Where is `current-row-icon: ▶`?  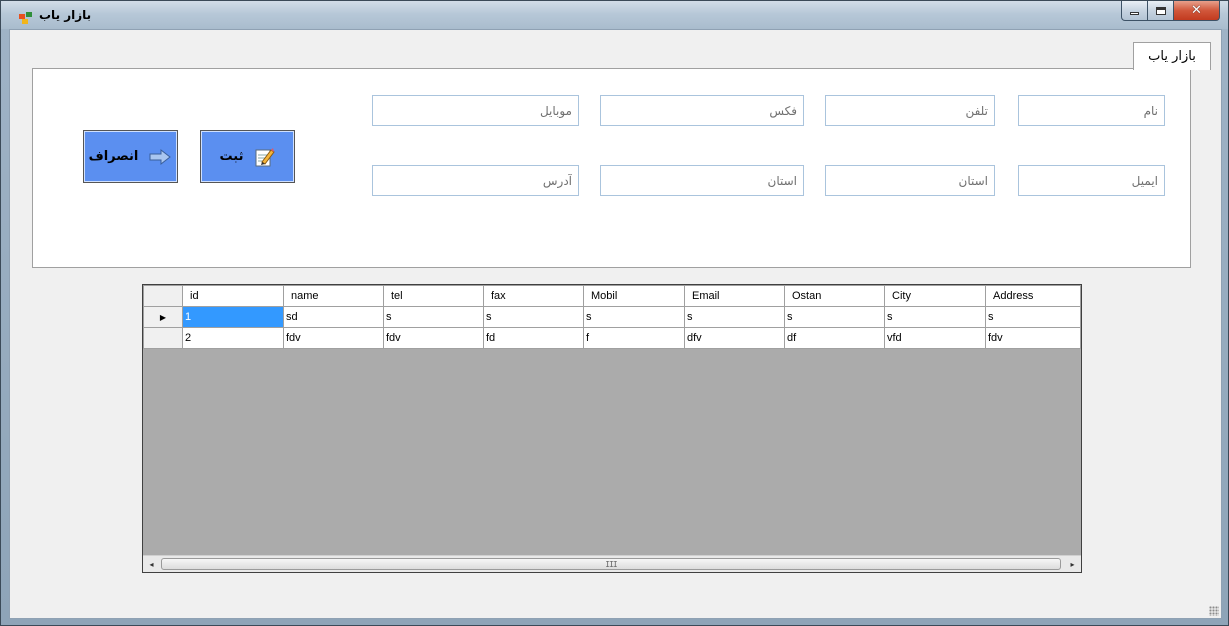
current-row-icon: ▶ is located at coordinates (163, 317).